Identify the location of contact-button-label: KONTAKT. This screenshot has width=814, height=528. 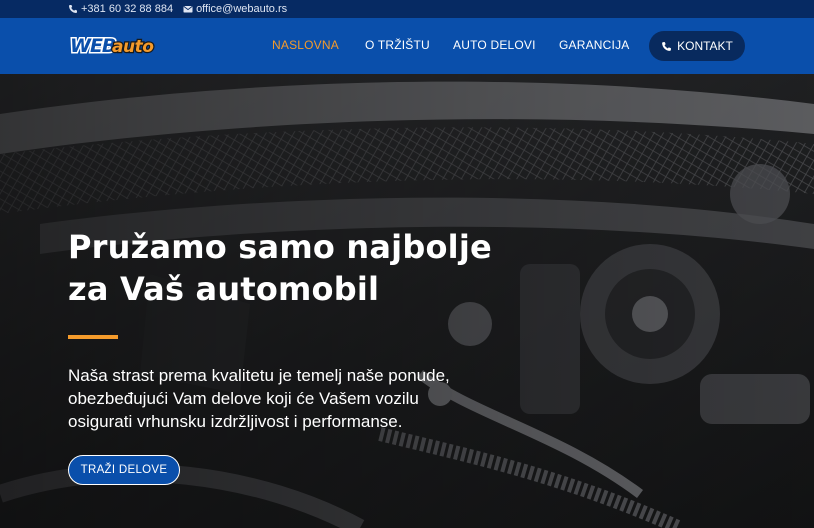
(705, 46).